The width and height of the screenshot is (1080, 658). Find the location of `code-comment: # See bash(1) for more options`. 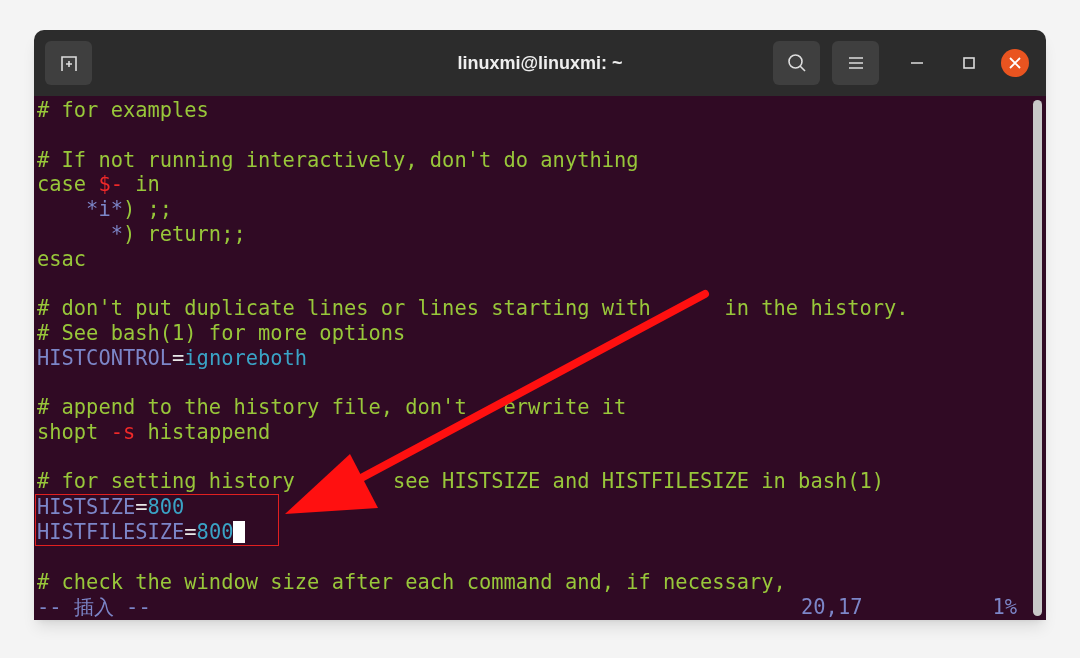

code-comment: # See bash(1) for more options is located at coordinates (221, 333).